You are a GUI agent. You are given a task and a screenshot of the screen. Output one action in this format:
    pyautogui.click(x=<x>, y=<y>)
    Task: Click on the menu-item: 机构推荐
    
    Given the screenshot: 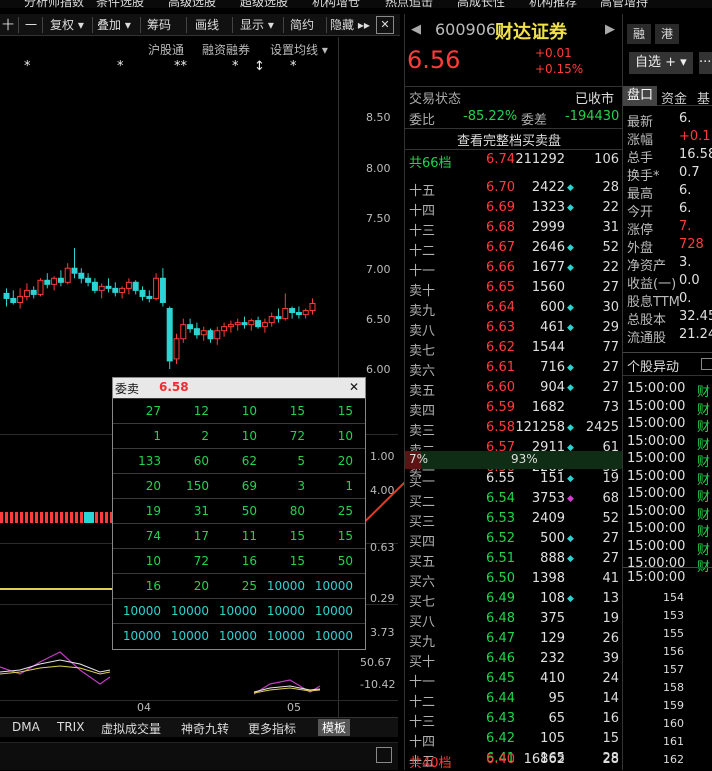 What is the action you would take?
    pyautogui.click(x=553, y=4)
    